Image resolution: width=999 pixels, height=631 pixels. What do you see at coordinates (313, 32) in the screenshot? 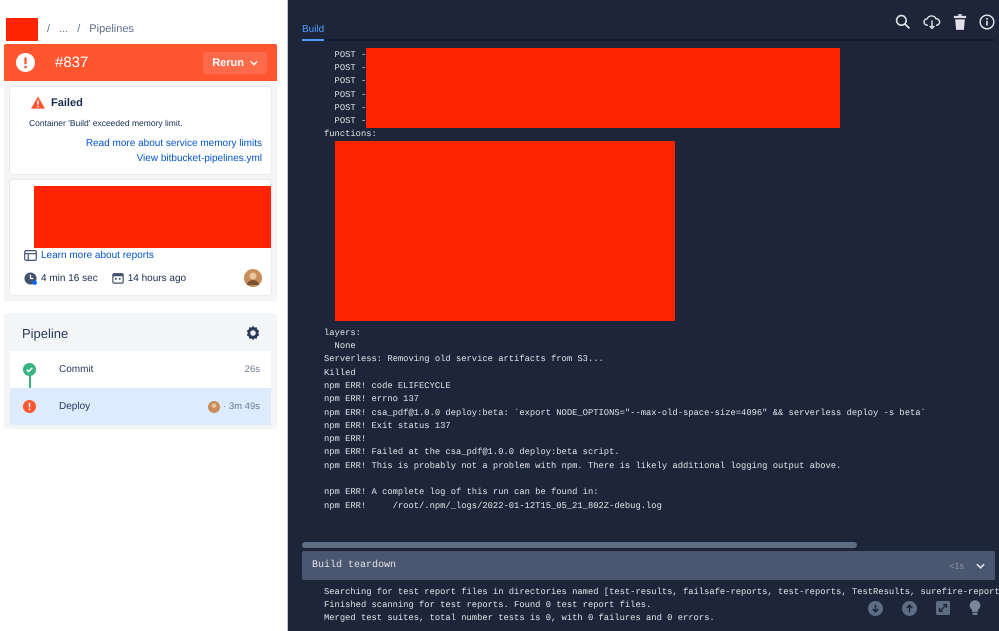
I see `log-tab: Build` at bounding box center [313, 32].